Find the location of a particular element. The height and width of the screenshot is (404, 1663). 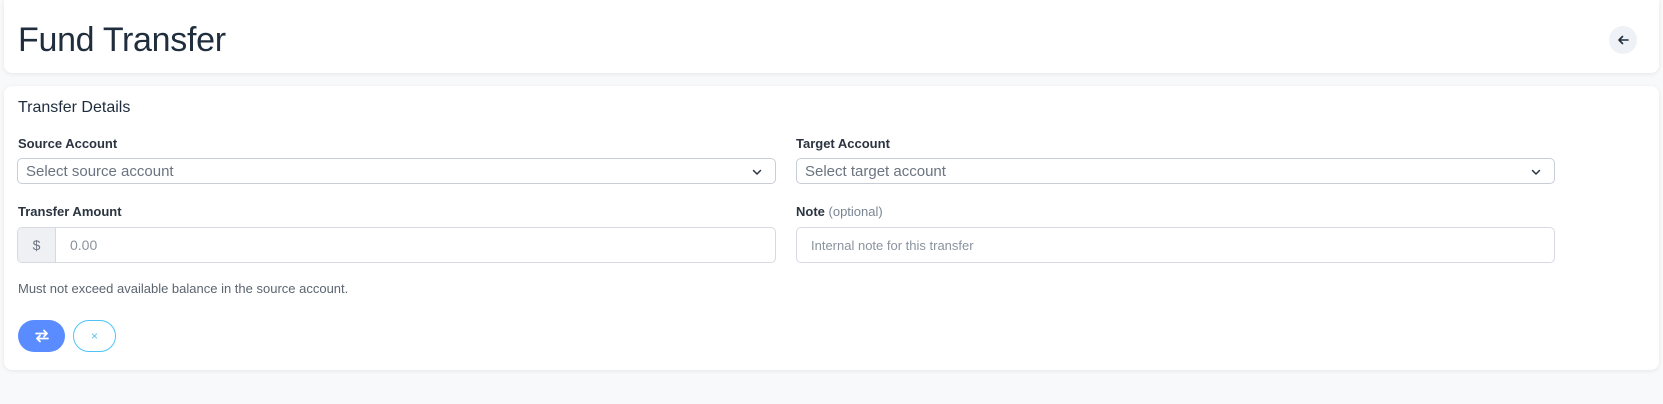

submit-transfer-button is located at coordinates (41, 336).